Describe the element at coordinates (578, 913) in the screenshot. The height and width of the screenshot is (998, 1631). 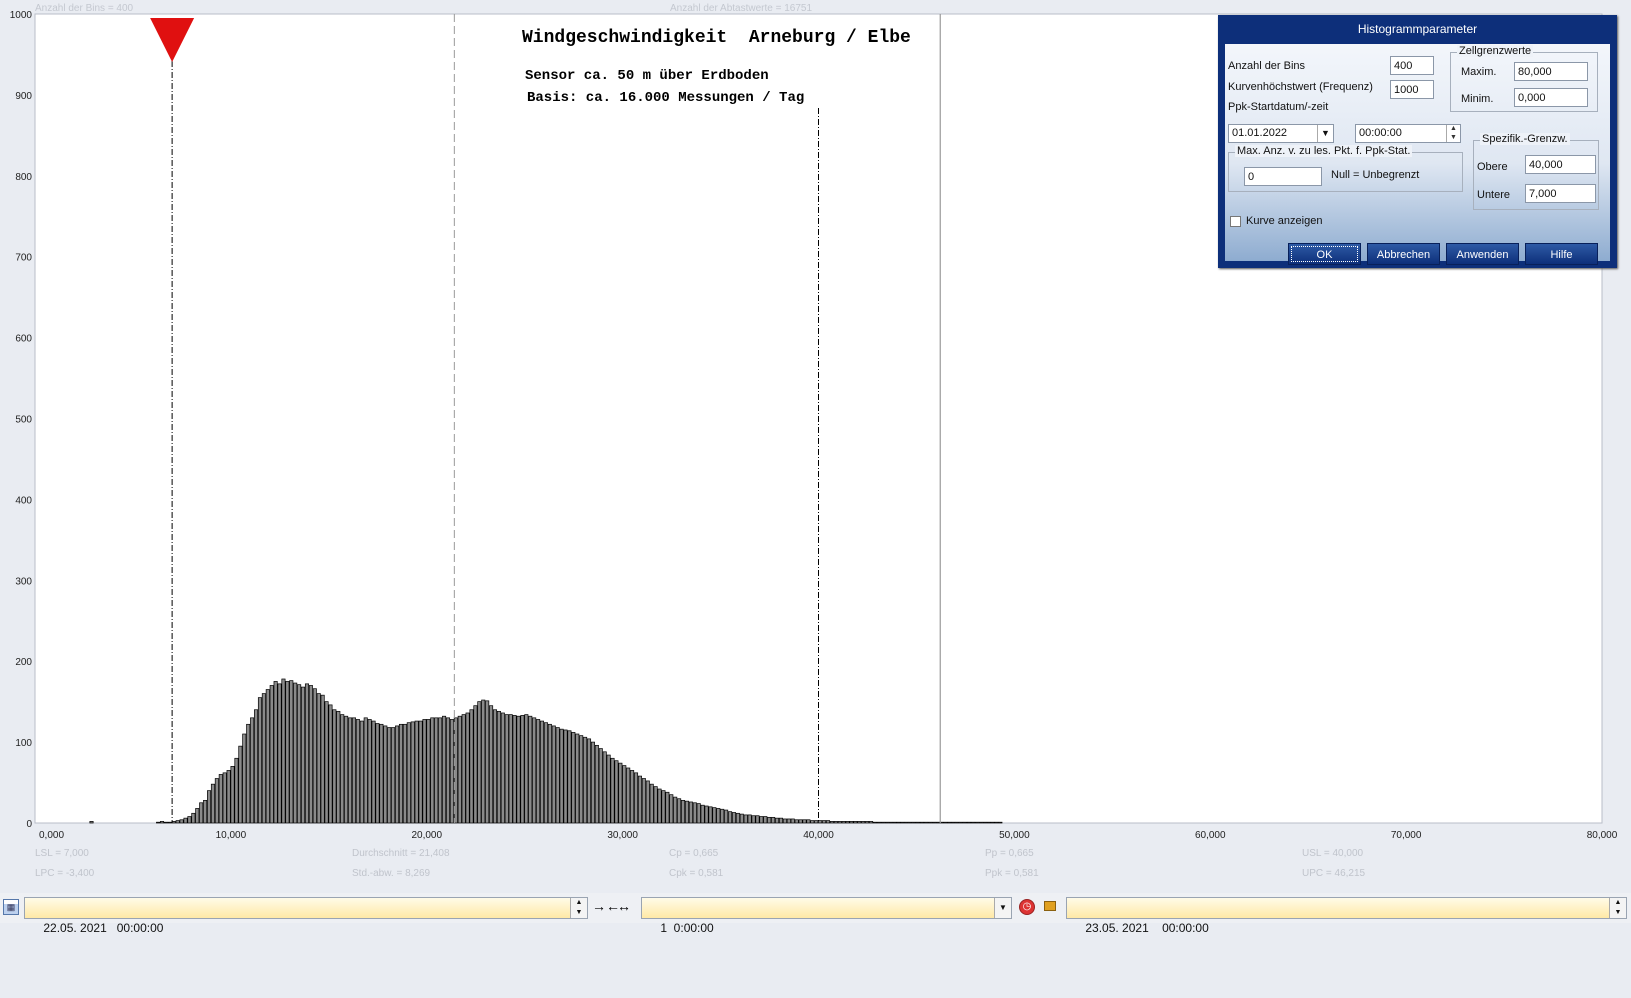
I see `start-spin-down-icon: ▼` at that location.